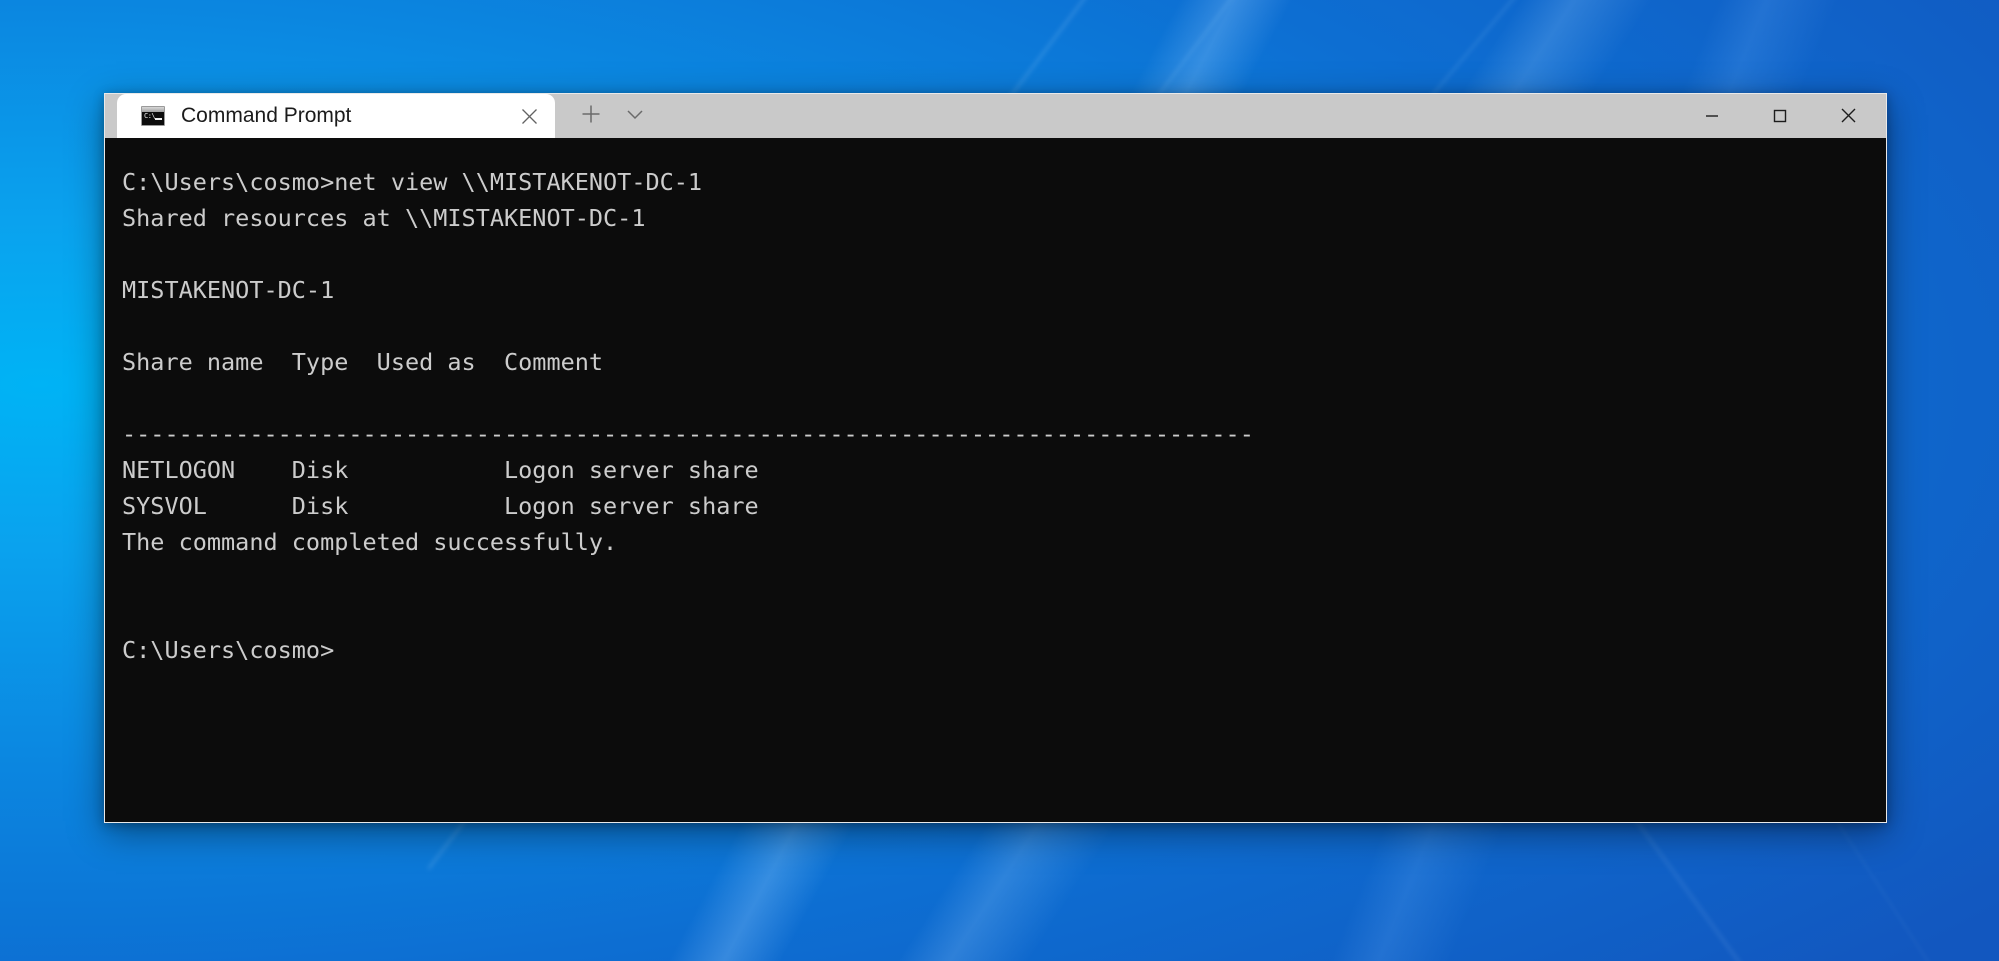 The width and height of the screenshot is (1999, 961). I want to click on tab-command-prompt: C:\ Command Prompt, so click(336, 116).